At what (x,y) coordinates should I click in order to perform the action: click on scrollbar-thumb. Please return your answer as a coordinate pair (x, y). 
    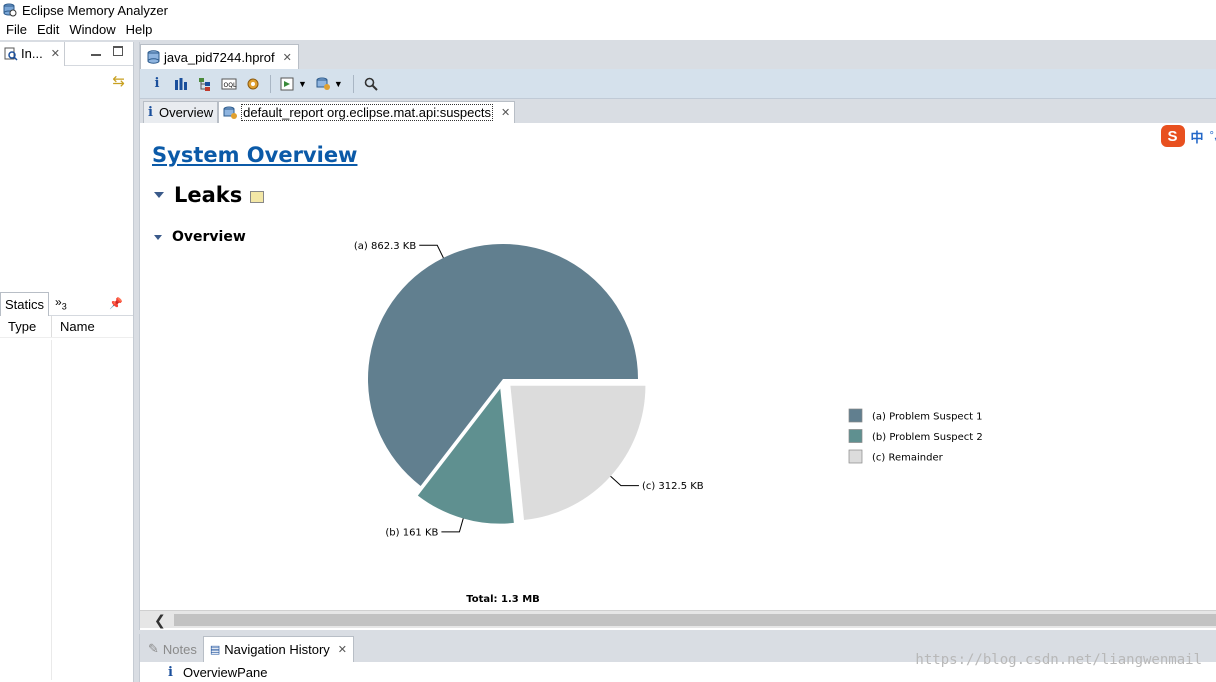
    Looking at the image, I should click on (695, 620).